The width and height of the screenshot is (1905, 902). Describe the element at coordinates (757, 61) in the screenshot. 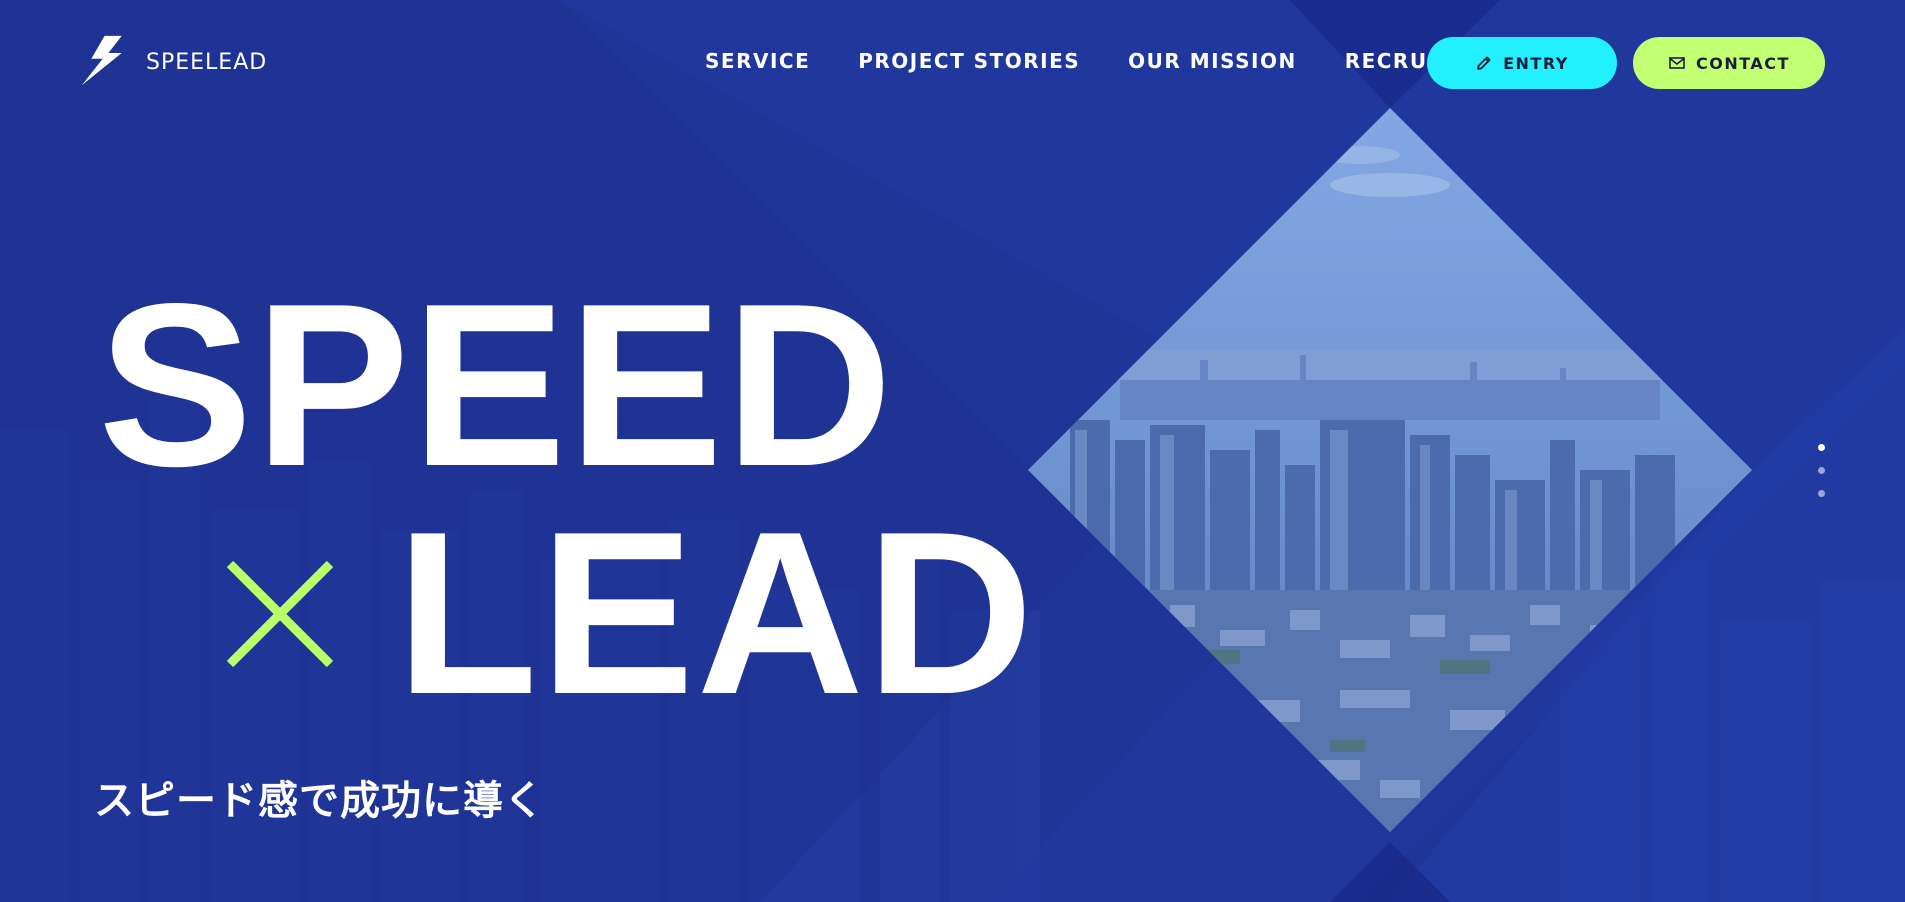

I see `nav-item-service: SERVICE` at that location.